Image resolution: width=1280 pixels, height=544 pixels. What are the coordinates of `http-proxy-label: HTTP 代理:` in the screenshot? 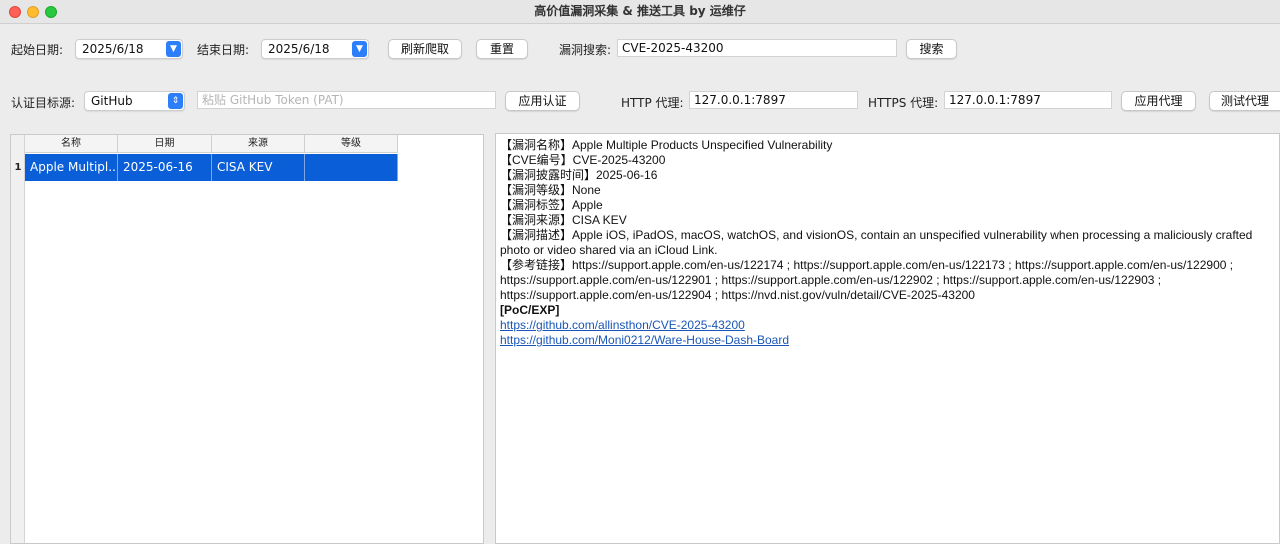 It's located at (652, 103).